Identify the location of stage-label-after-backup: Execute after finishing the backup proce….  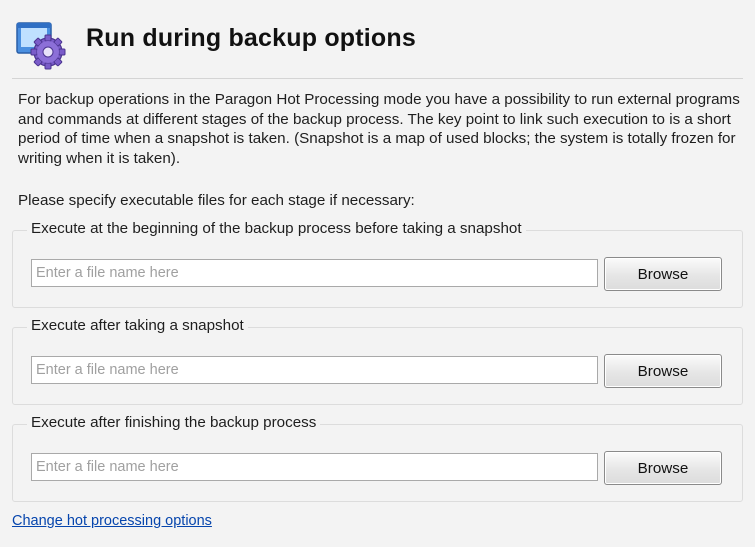
(174, 422).